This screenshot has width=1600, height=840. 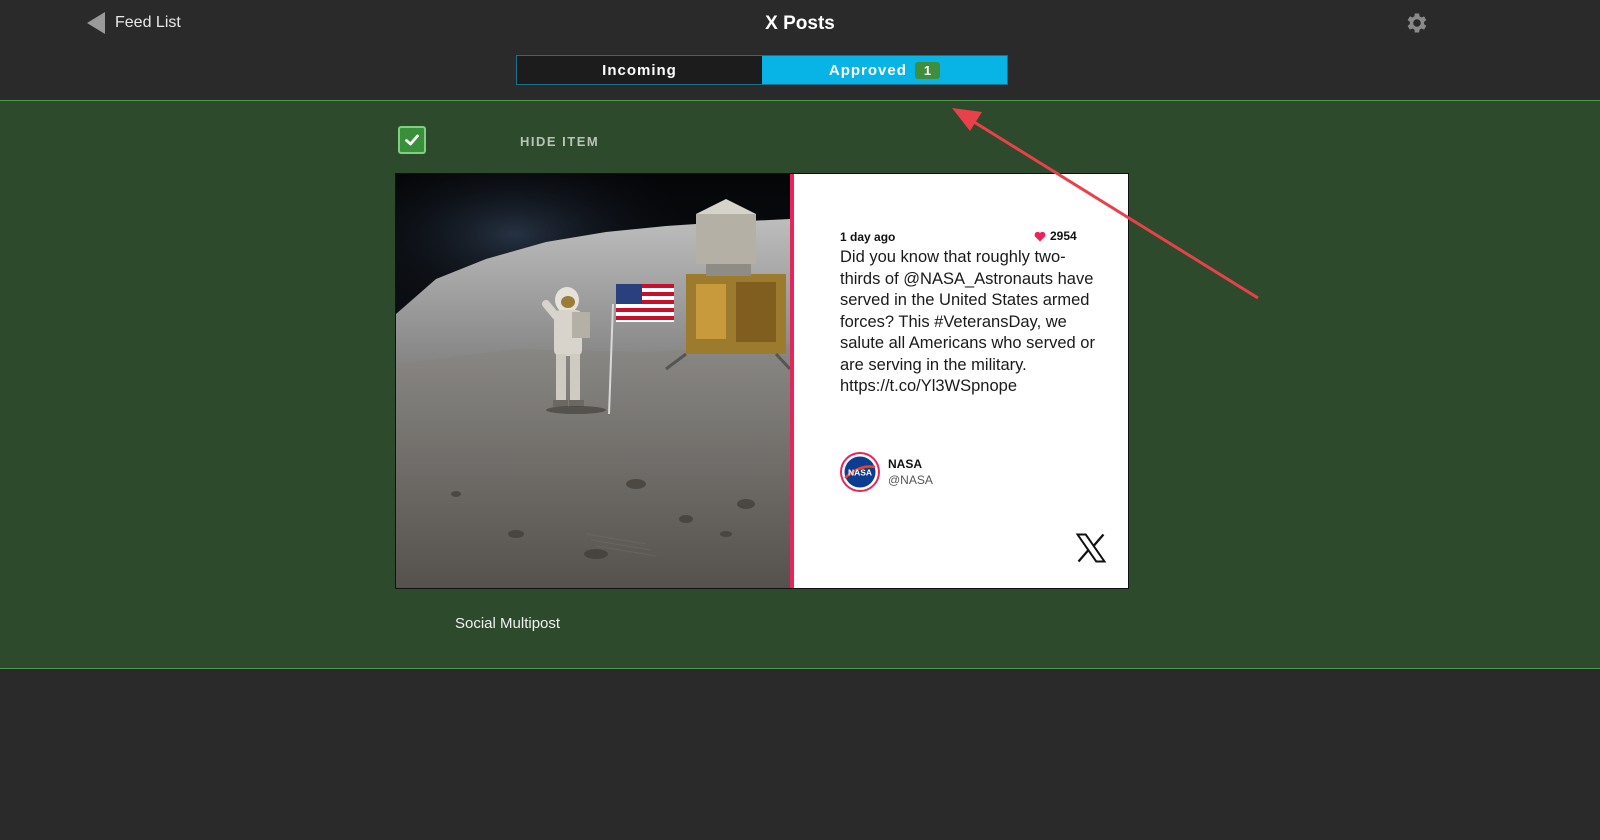 What do you see at coordinates (905, 464) in the screenshot?
I see `author-name: NASA` at bounding box center [905, 464].